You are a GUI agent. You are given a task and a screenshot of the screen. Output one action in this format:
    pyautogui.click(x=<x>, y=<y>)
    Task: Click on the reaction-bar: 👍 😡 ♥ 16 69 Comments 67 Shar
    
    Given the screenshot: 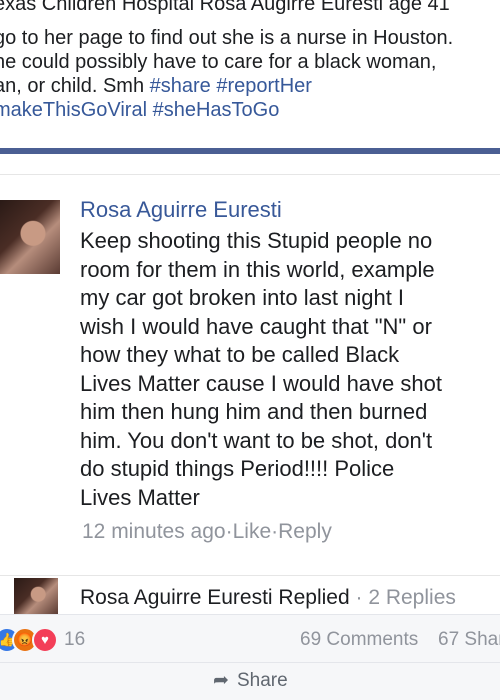 What is the action you would take?
    pyautogui.click(x=250, y=638)
    